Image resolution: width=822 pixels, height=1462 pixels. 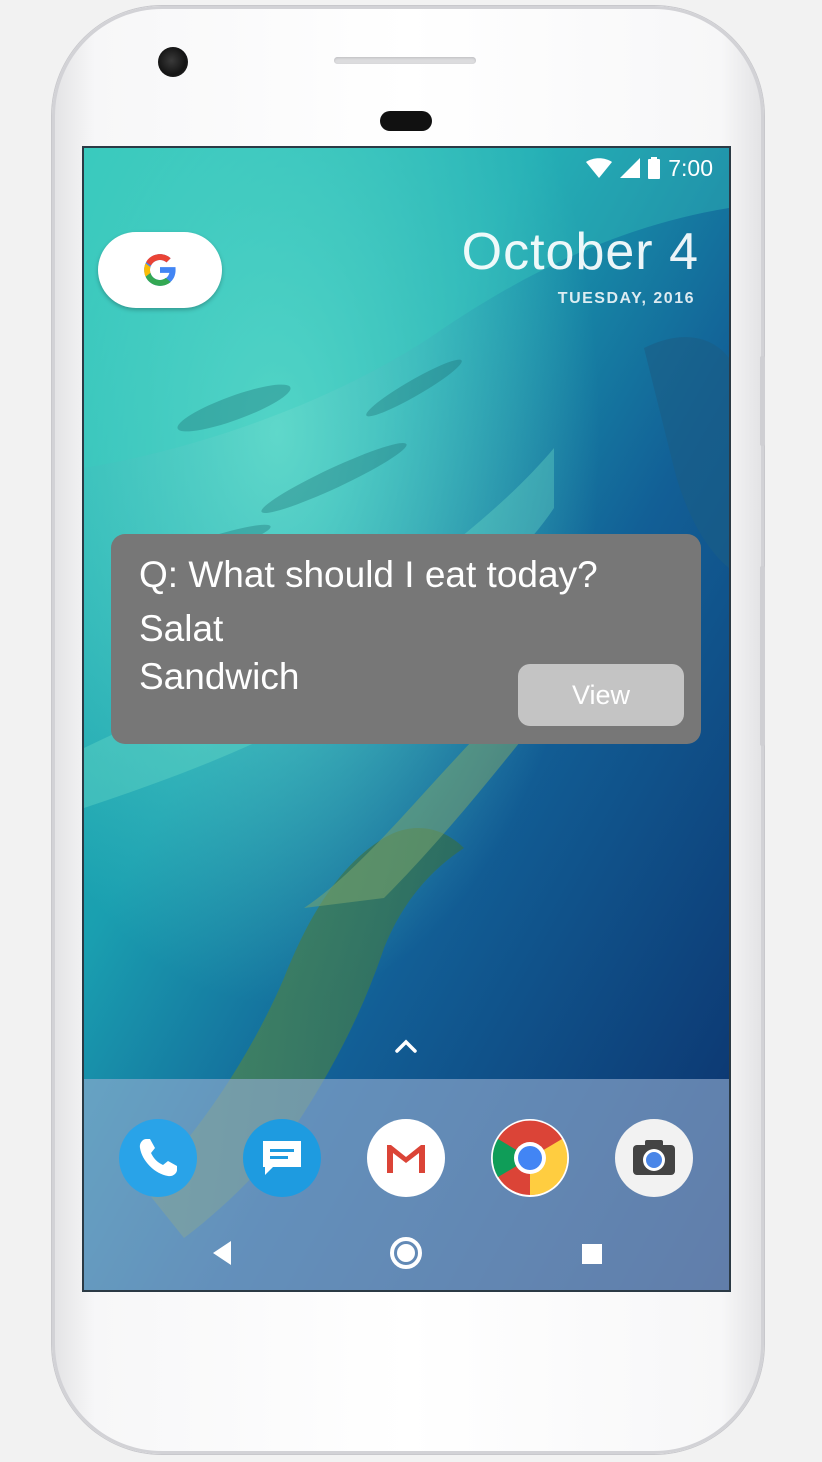 I want to click on view-button: View, so click(x=601, y=695).